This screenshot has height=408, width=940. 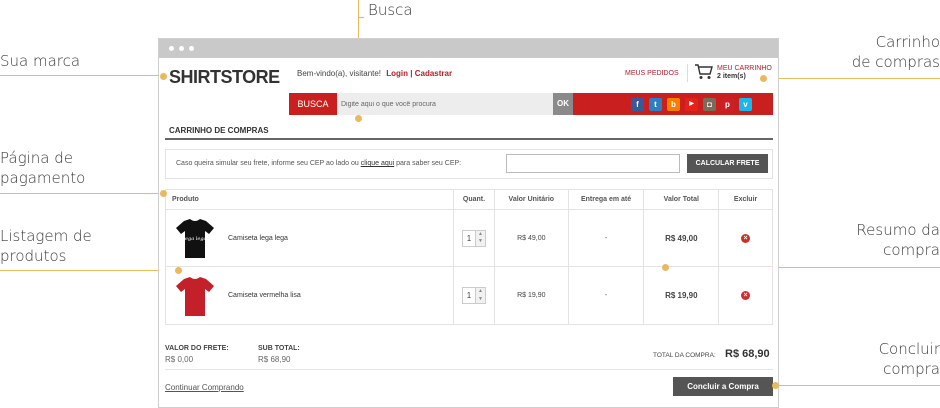 I want to click on annotation-dot-marca, so click(x=163, y=76).